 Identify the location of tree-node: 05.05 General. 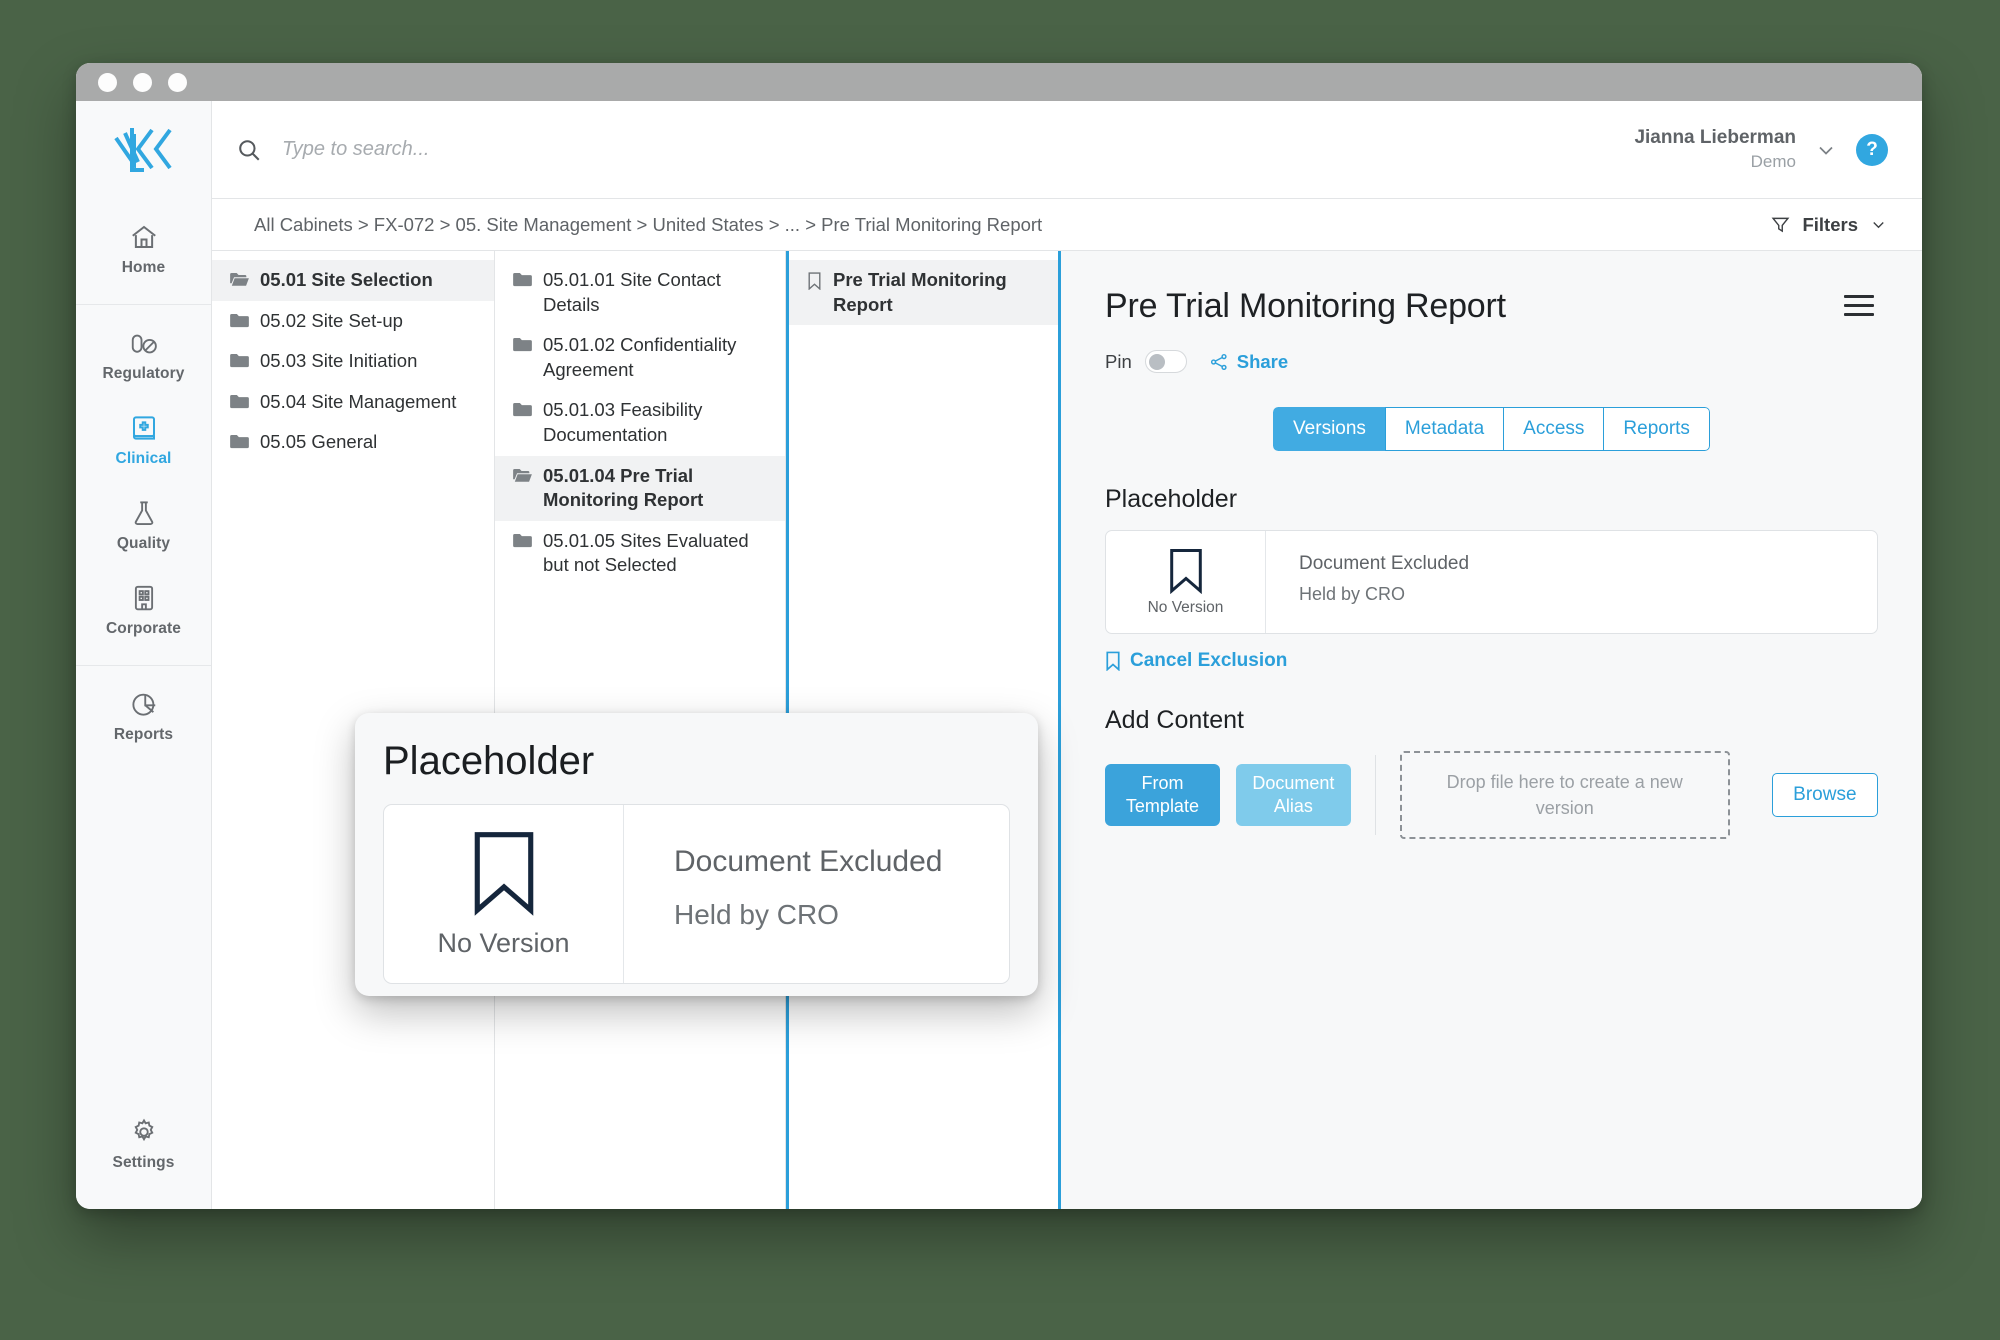
(353, 442).